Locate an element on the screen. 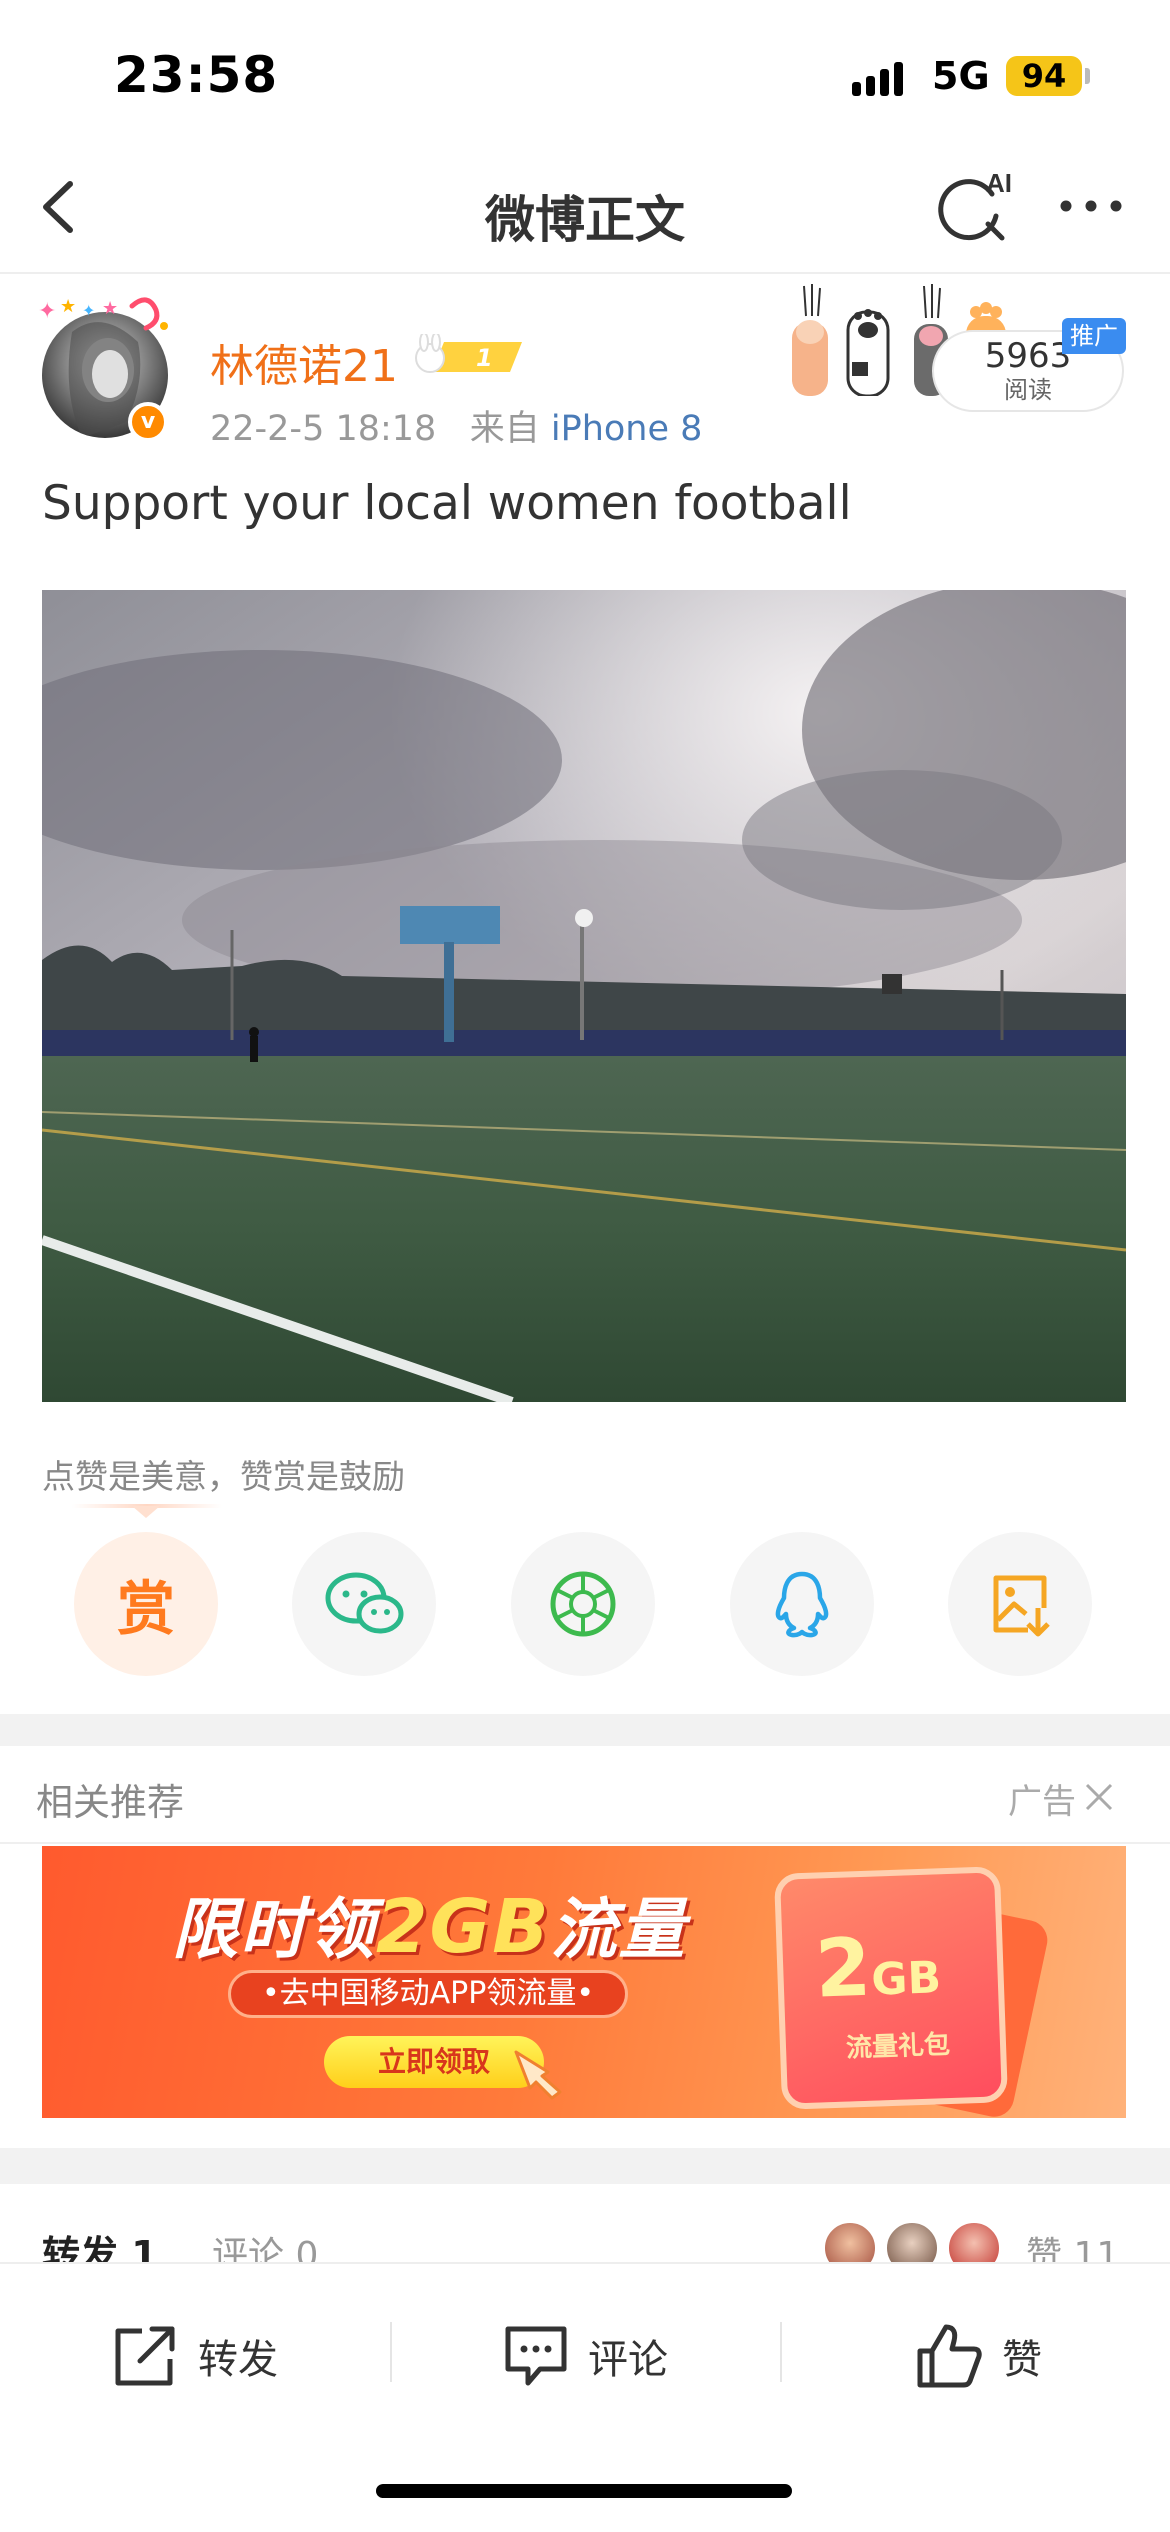 The width and height of the screenshot is (1170, 2532). ad-card: 2GB 流量礼包 is located at coordinates (891, 1988).